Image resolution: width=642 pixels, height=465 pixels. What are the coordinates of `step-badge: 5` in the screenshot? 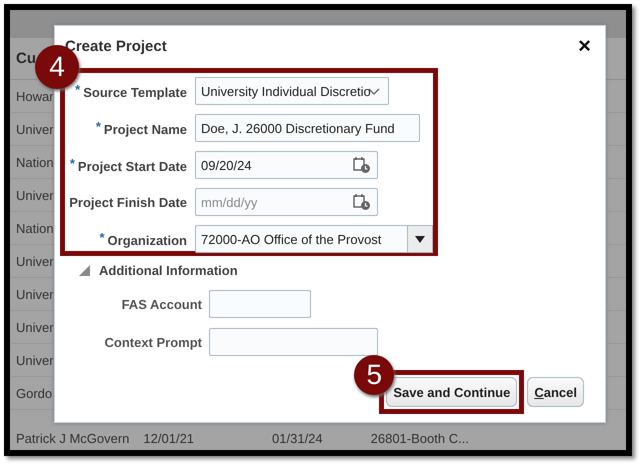 It's located at (374, 375).